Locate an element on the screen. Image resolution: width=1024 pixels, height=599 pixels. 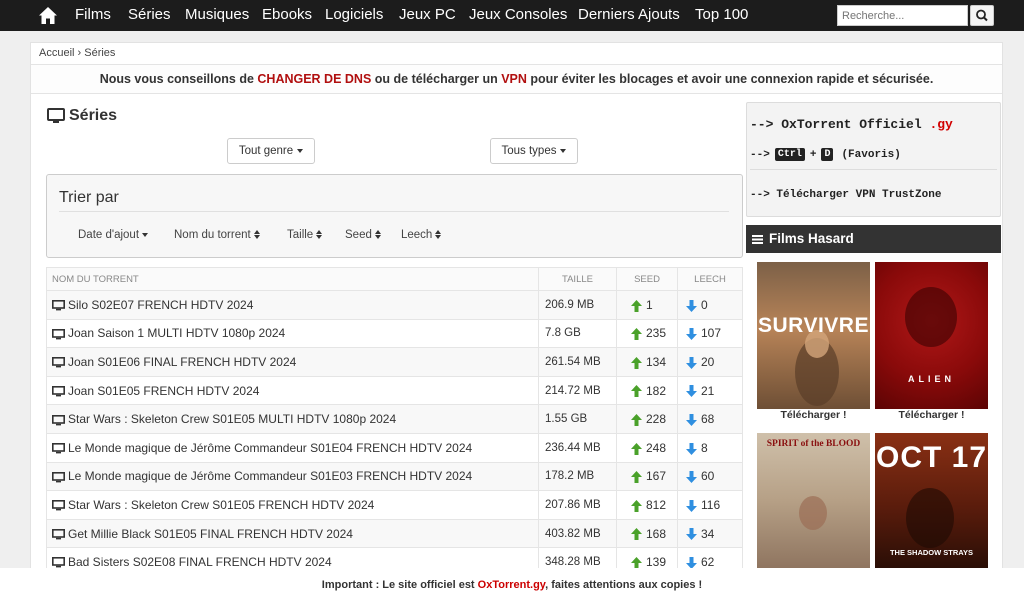
size-cell: 206.9 MB is located at coordinates (577, 305).